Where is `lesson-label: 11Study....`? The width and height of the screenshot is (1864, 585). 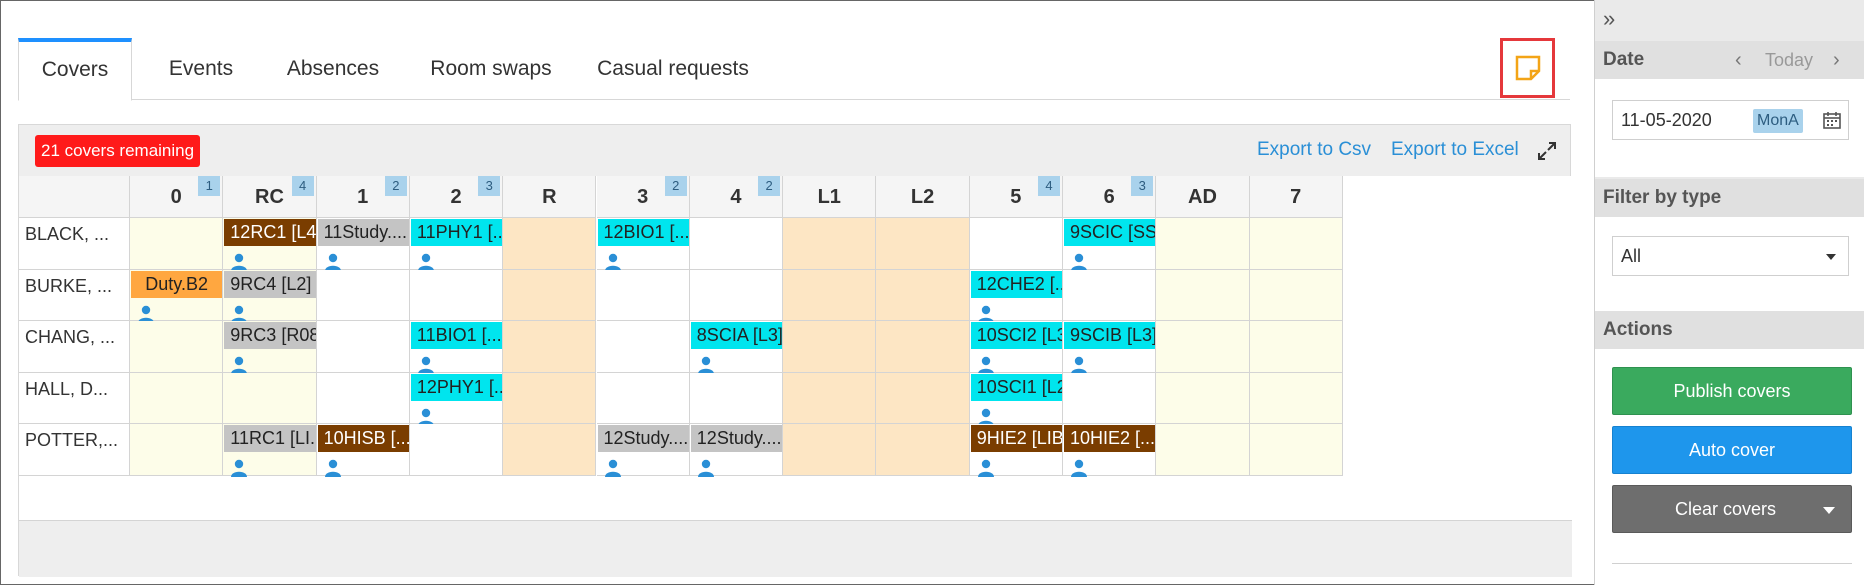 lesson-label: 11Study.... is located at coordinates (363, 232).